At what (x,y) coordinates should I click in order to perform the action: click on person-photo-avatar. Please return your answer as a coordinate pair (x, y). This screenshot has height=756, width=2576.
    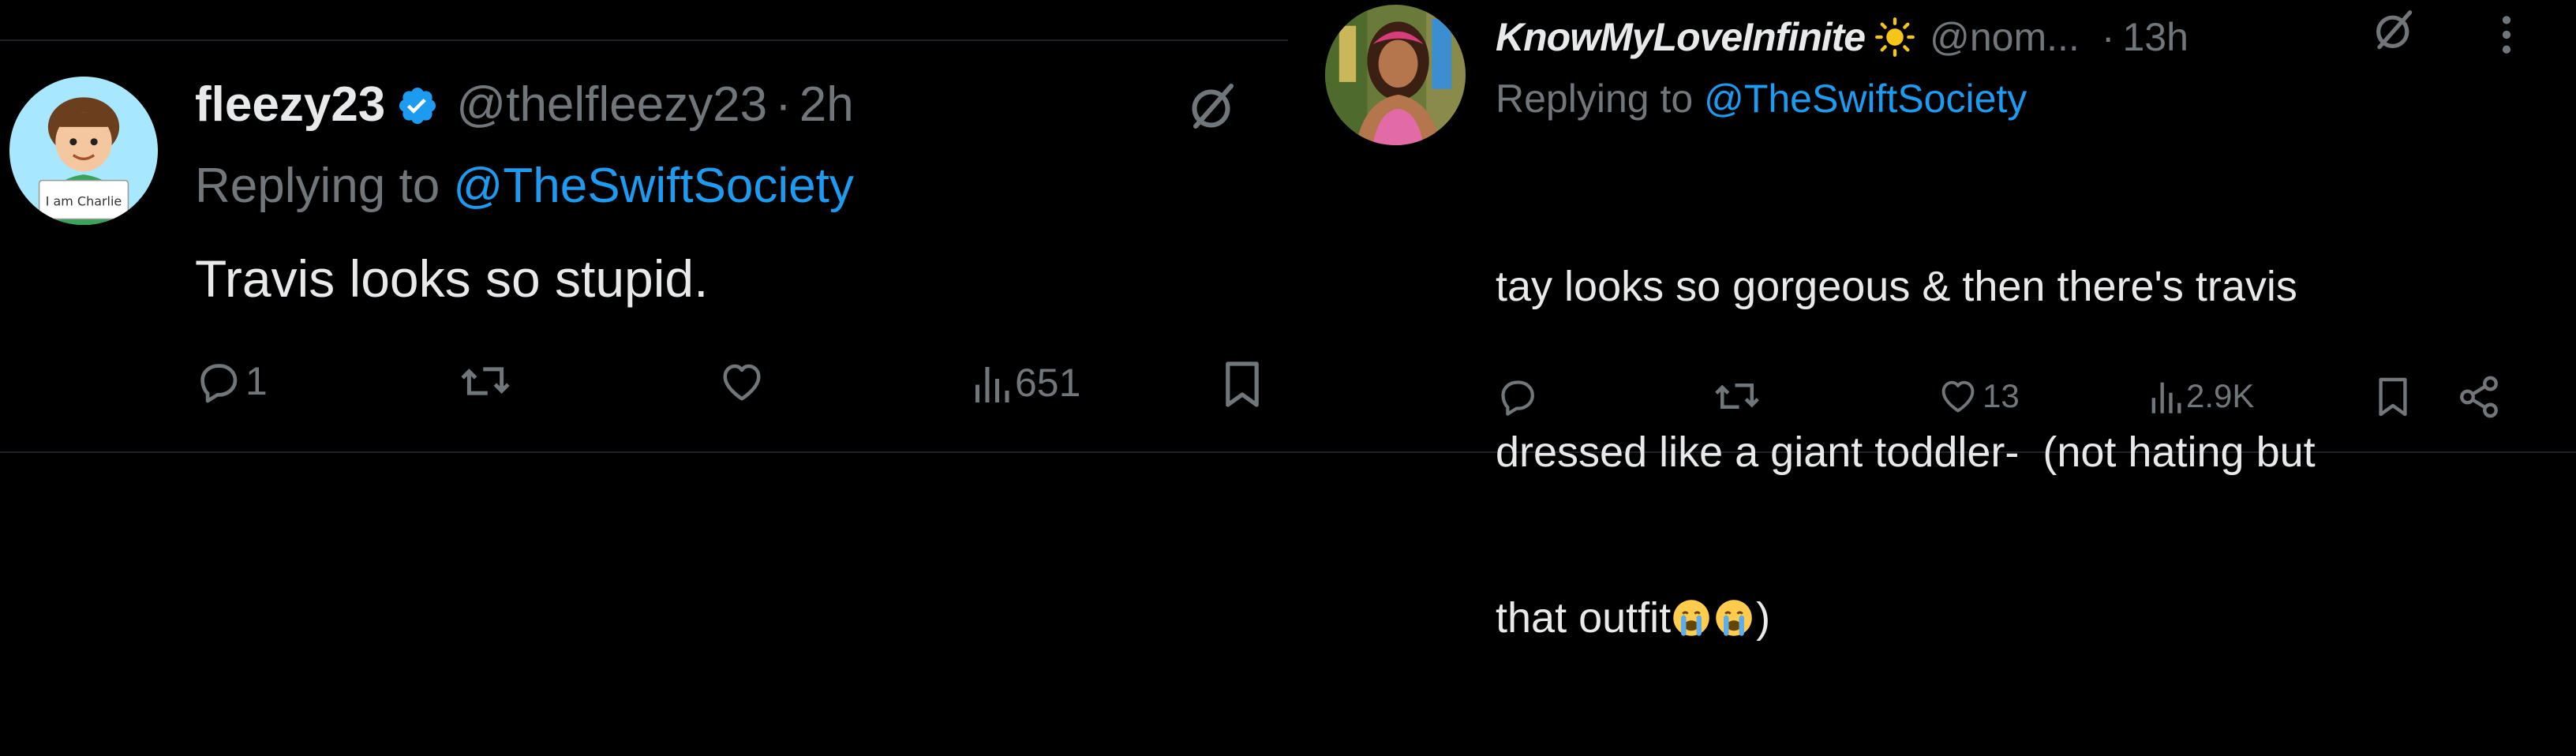
    Looking at the image, I should click on (1395, 75).